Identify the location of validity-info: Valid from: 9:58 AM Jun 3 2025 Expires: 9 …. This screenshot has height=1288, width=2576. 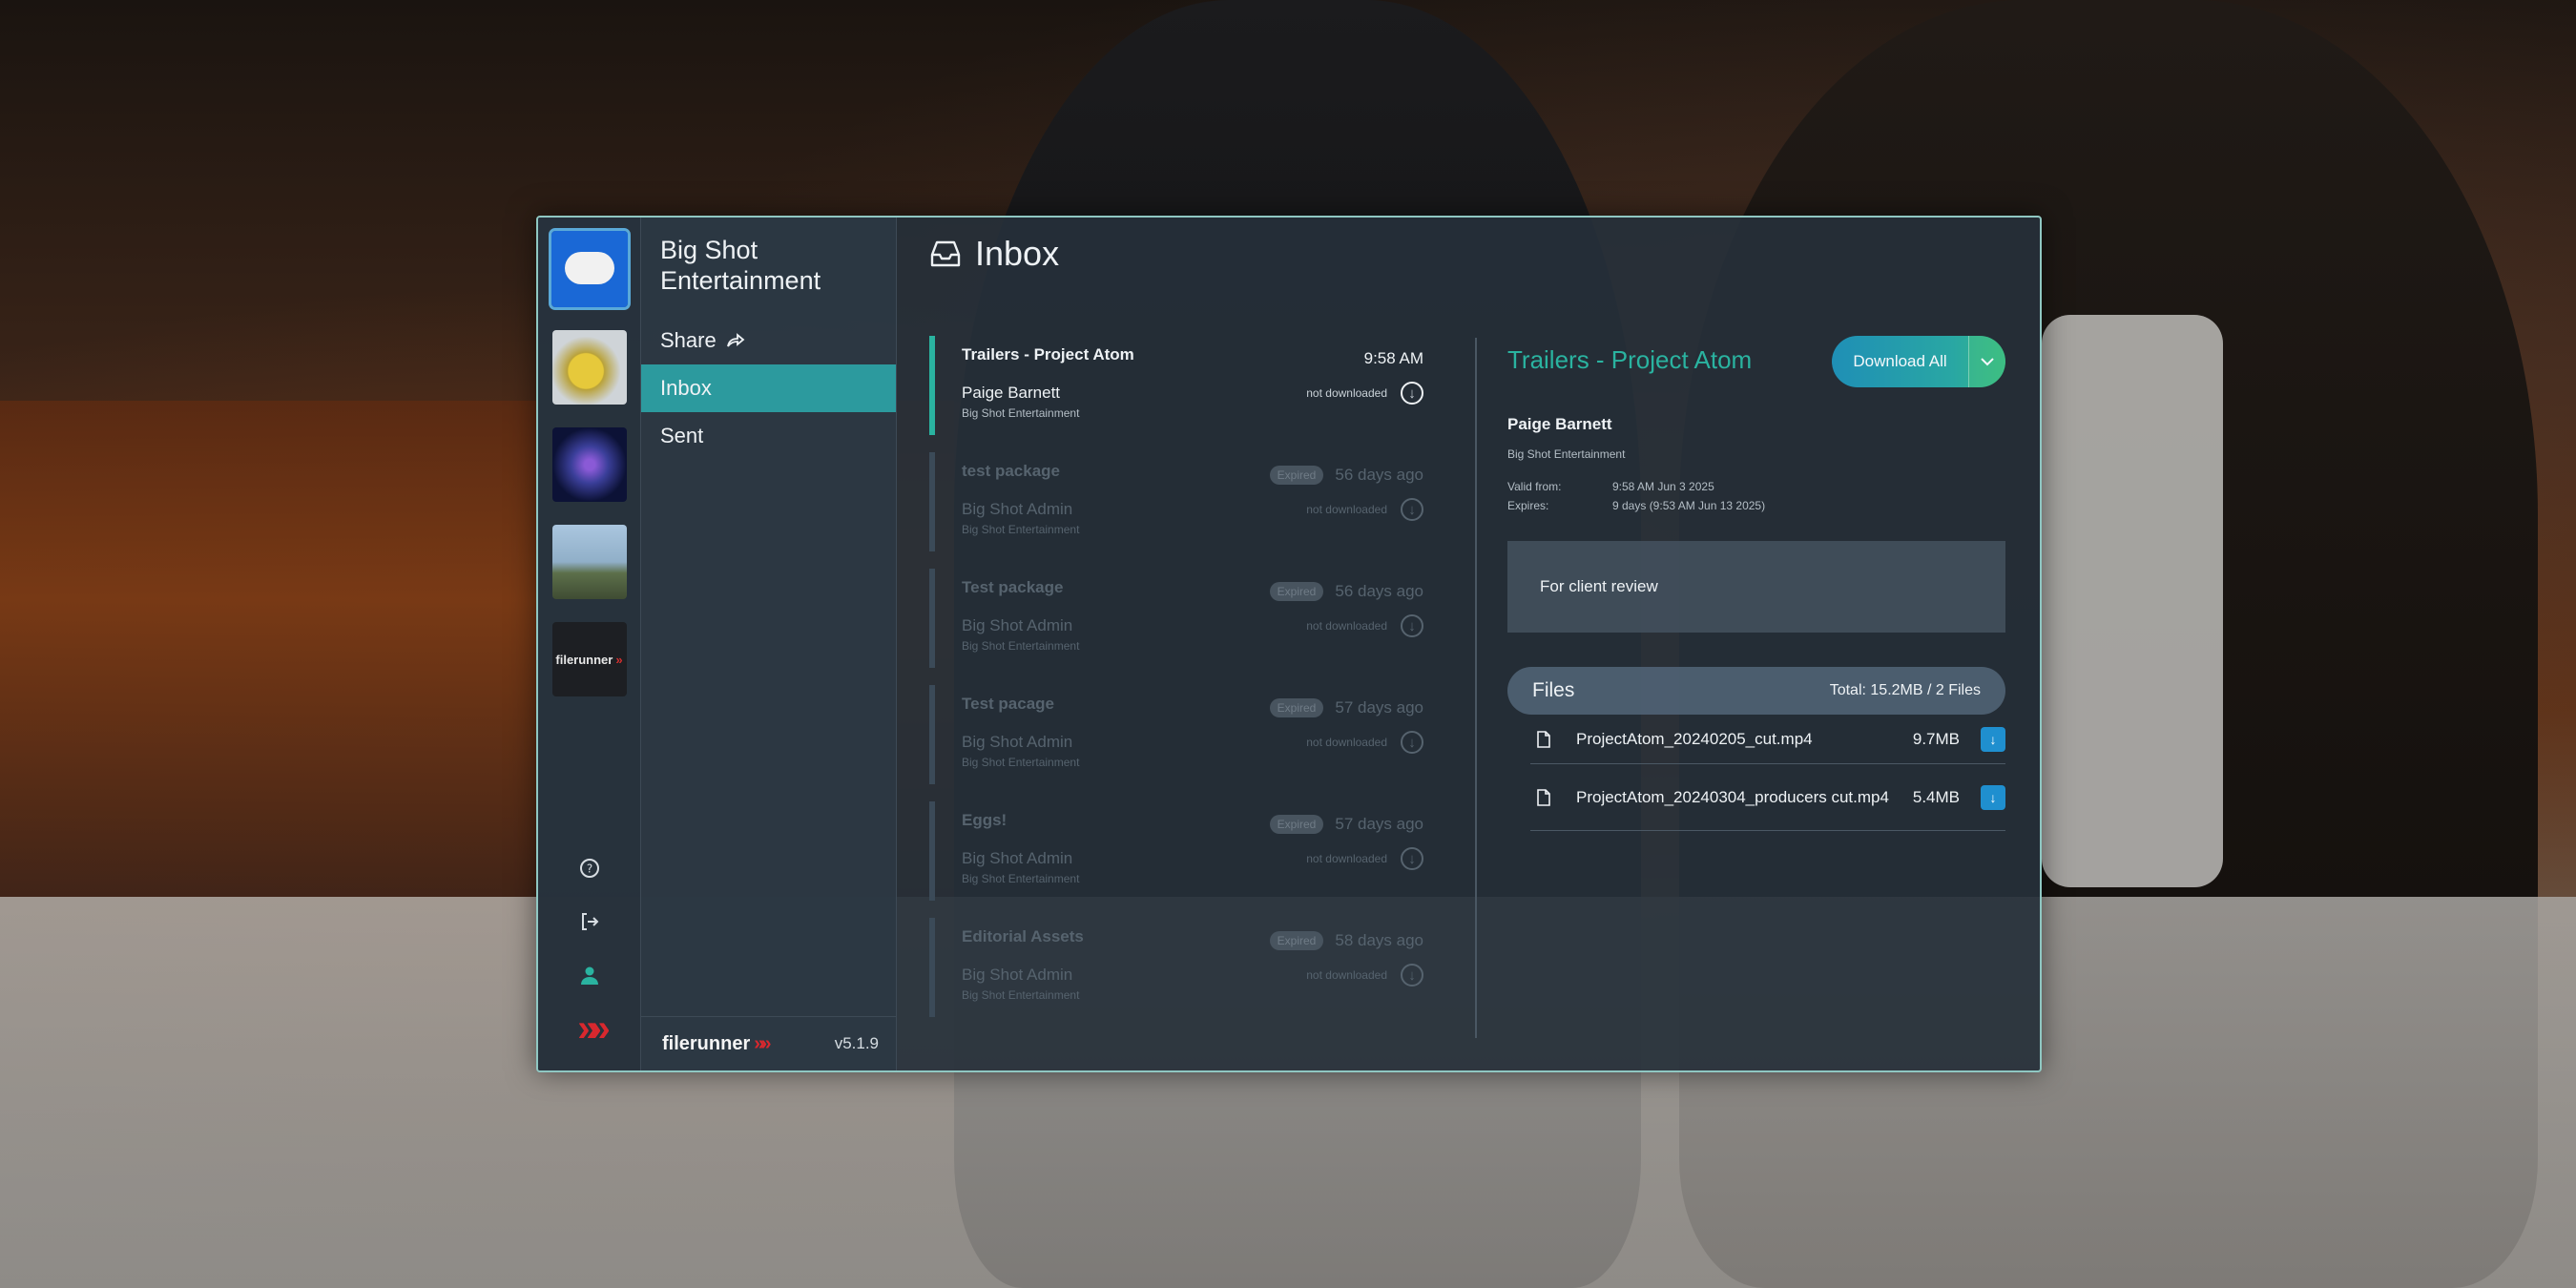
(1756, 496).